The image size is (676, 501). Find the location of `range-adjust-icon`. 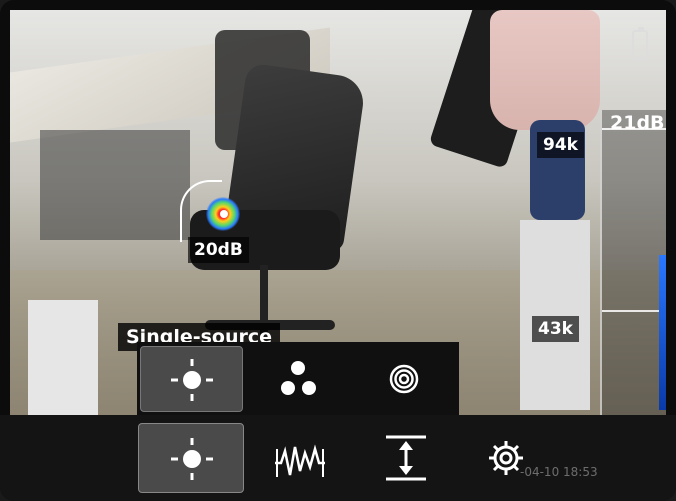

range-adjust-icon is located at coordinates (406, 458).